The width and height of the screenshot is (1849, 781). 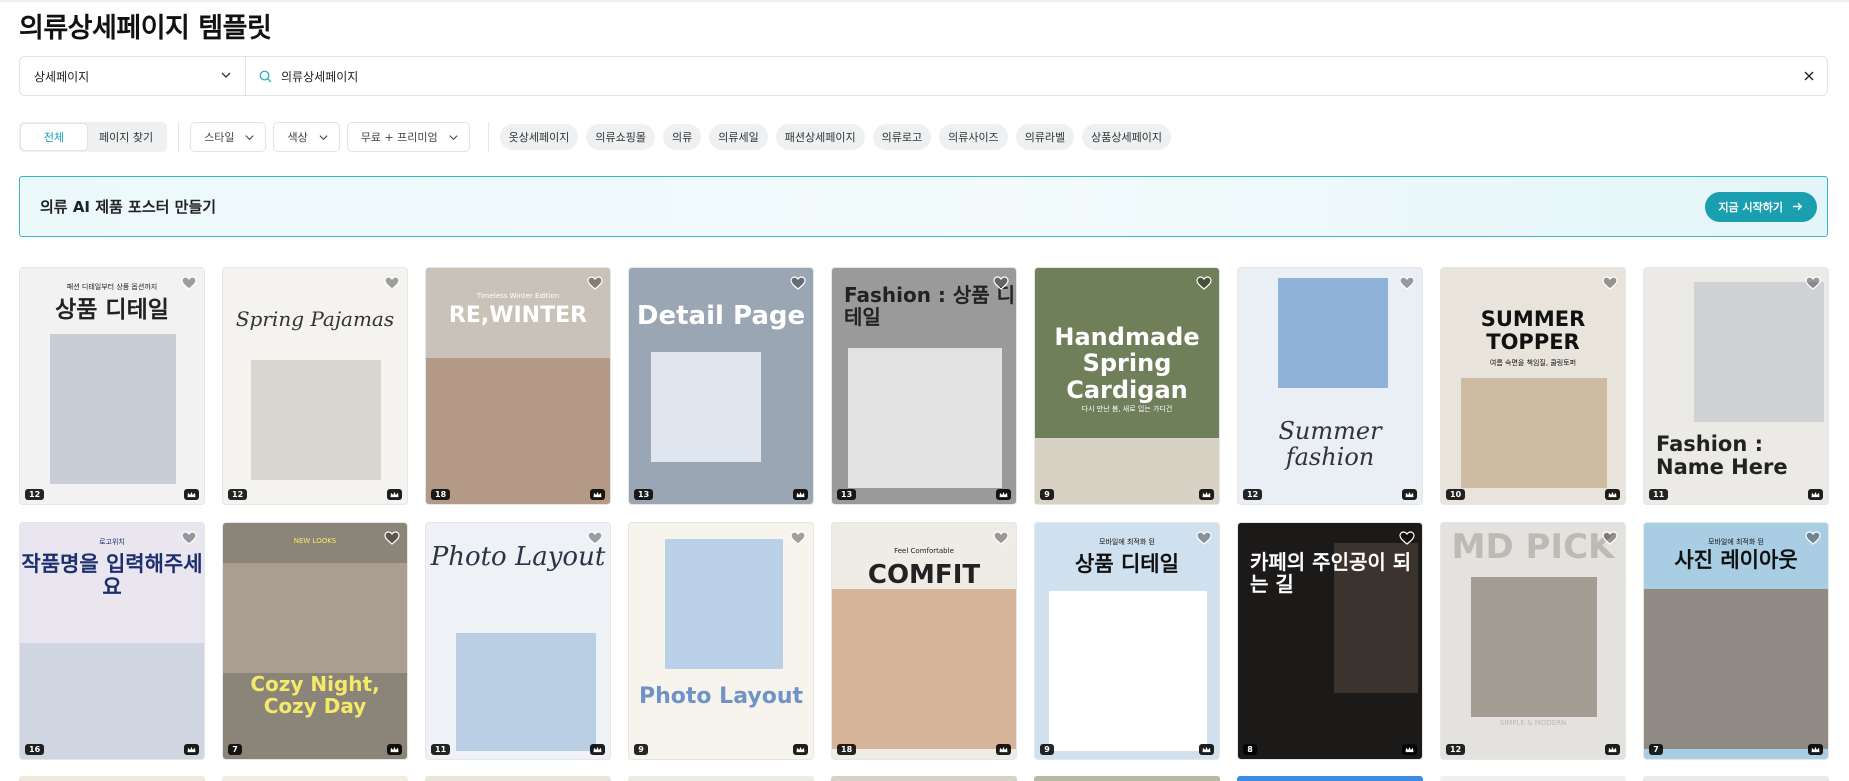 I want to click on template-title: Photo Layout, so click(x=518, y=557).